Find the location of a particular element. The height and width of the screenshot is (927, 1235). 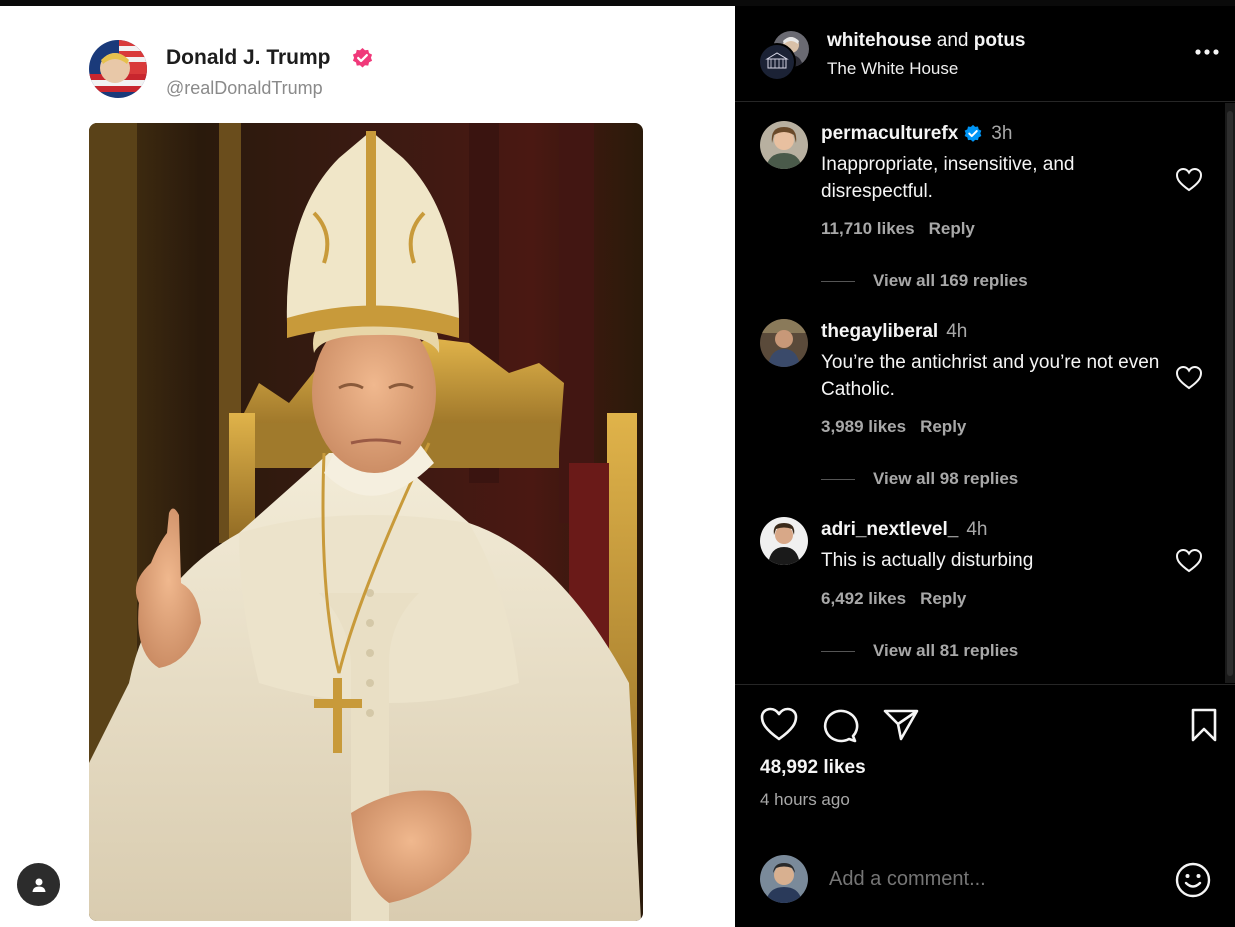

comments-scrollbar is located at coordinates (1230, 393).